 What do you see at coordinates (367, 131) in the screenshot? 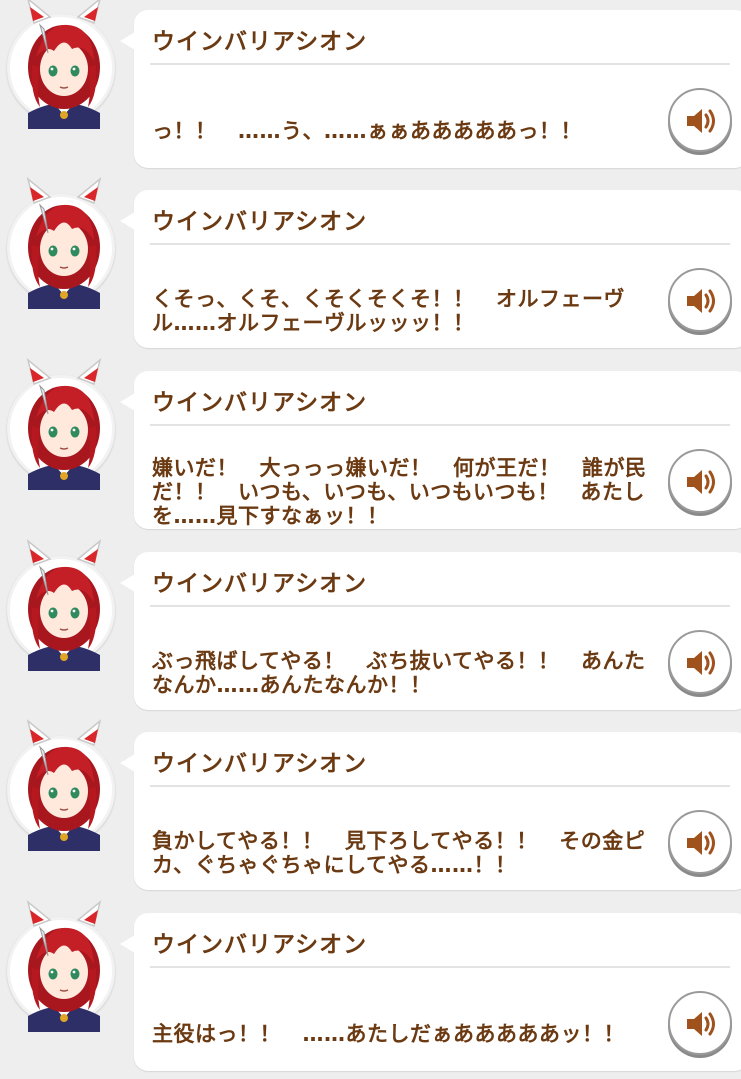
I see `dialogue-text: っ！！ ……う、……ぁぁあああああっ！！` at bounding box center [367, 131].